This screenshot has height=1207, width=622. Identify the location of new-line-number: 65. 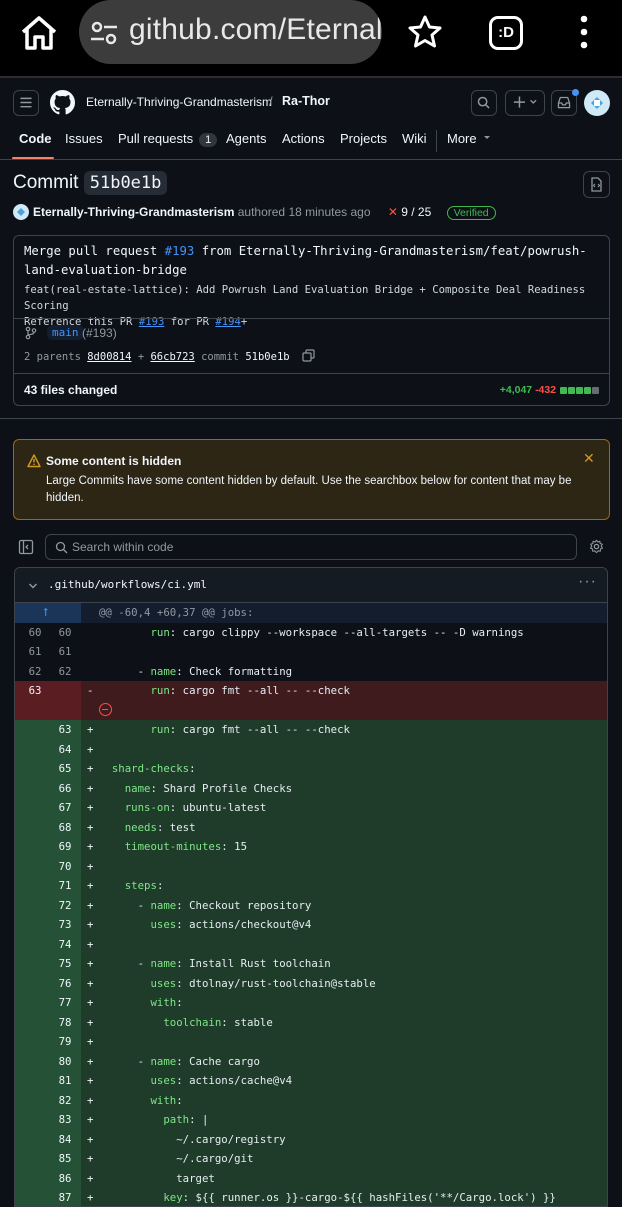
(65, 769).